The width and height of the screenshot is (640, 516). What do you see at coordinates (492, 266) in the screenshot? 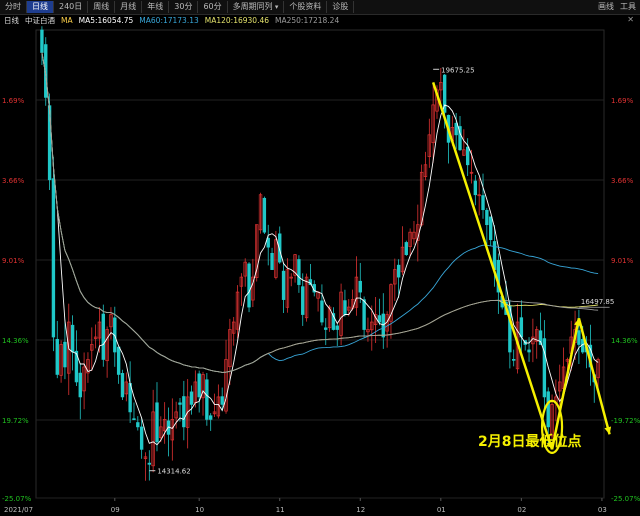
I see `trendline-downtrend-main` at bounding box center [492, 266].